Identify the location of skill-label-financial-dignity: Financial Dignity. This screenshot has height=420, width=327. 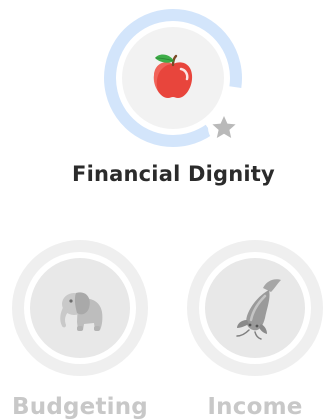
(173, 174).